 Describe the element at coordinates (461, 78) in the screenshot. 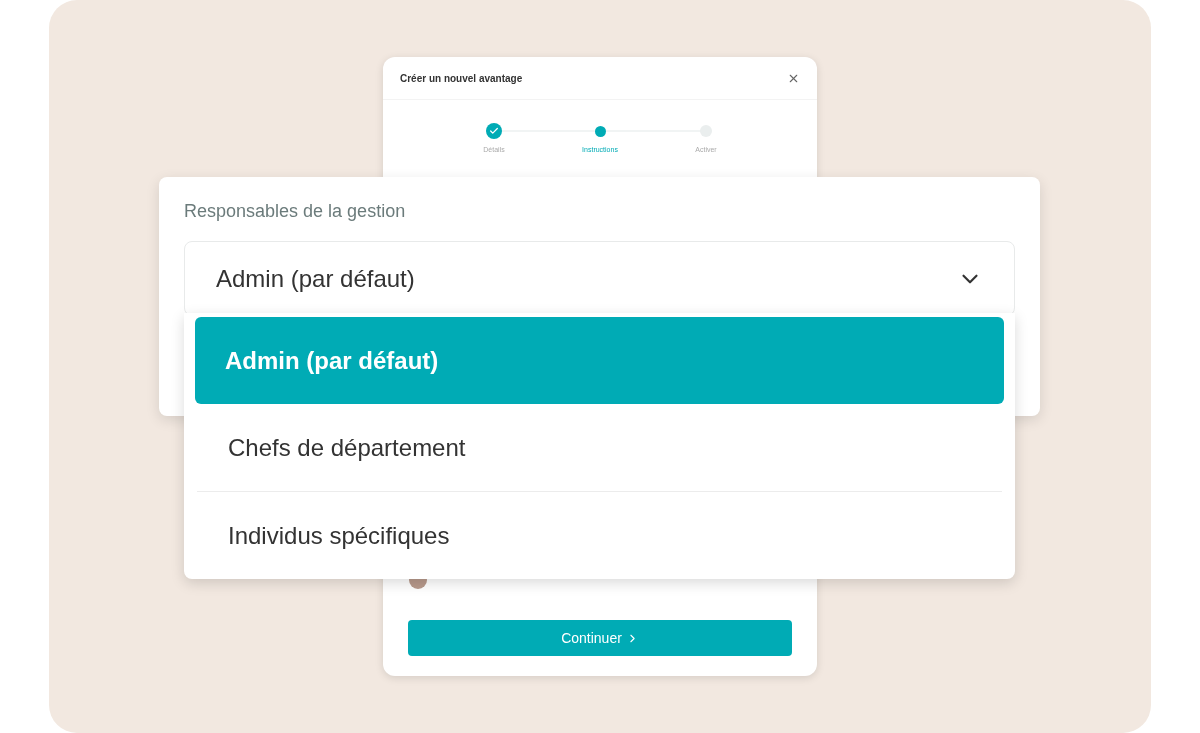

I see `modal-title: Créer un nouvel avantage` at that location.